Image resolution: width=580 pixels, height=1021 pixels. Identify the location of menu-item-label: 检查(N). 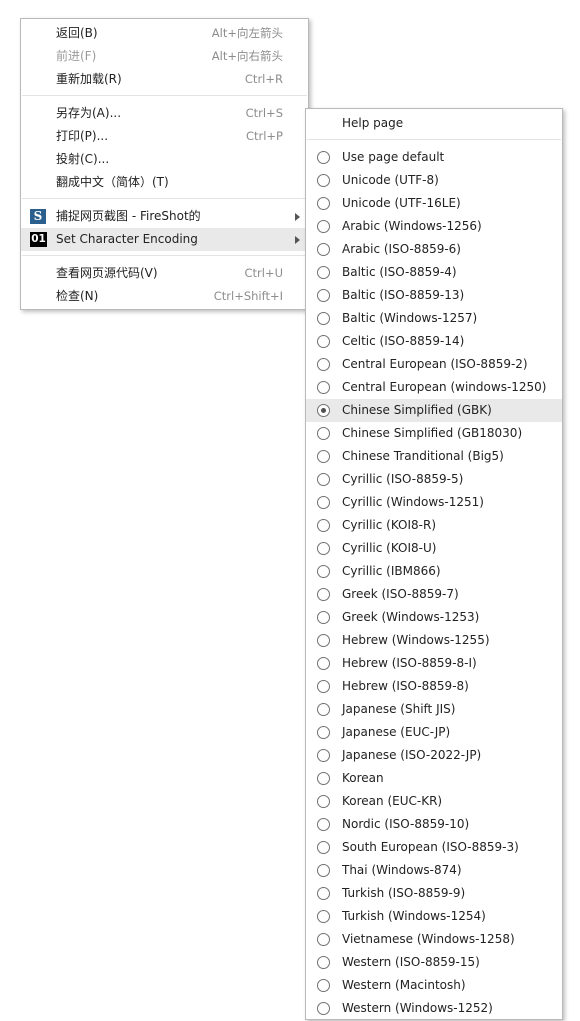
(77, 296).